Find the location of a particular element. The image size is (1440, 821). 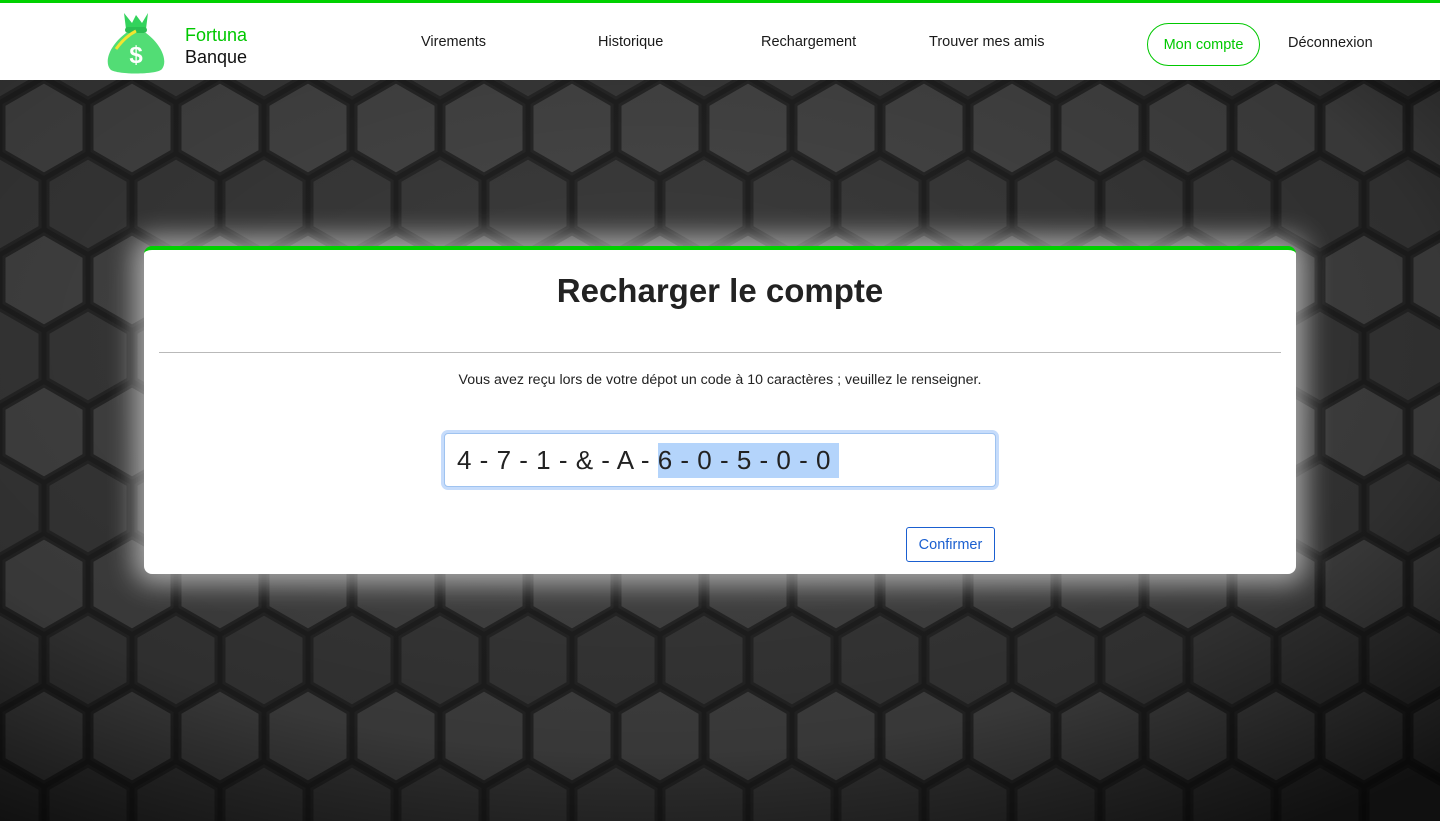

nav-rechargement: Rechargement is located at coordinates (808, 42).